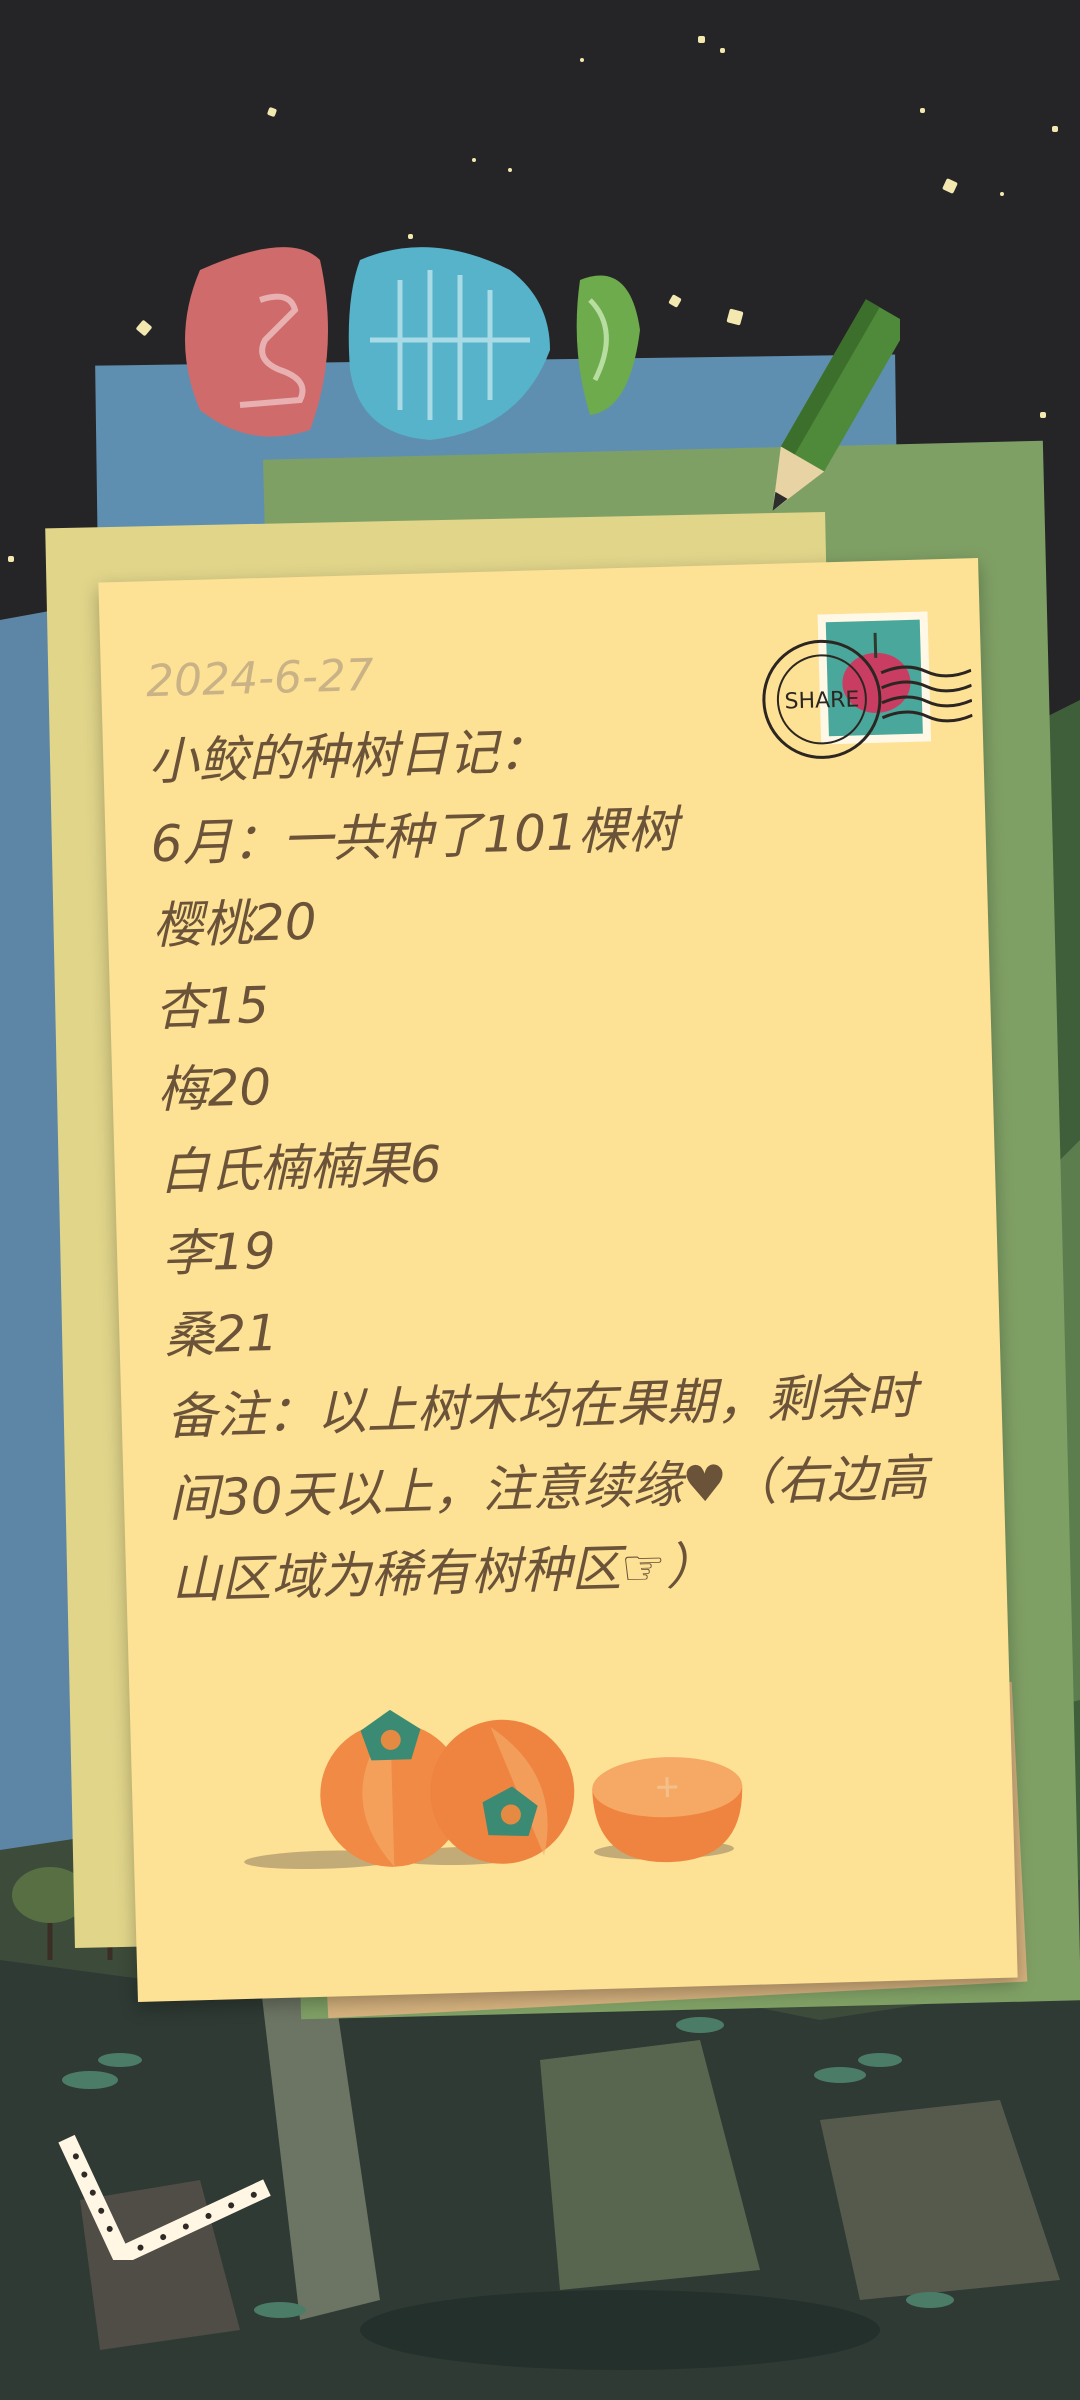 Image resolution: width=1080 pixels, height=2400 pixels. I want to click on persimmon-group, so click(493, 1789).